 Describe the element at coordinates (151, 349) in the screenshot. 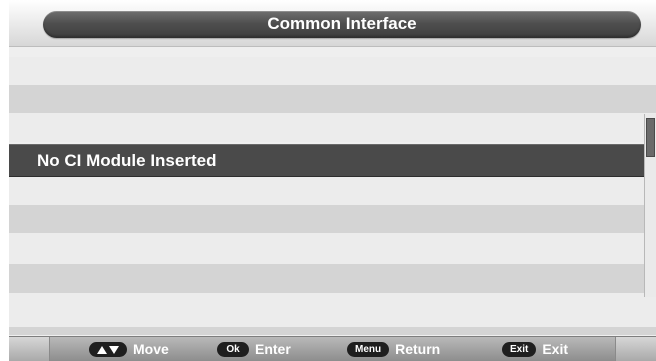

I see `move-label: Move` at that location.